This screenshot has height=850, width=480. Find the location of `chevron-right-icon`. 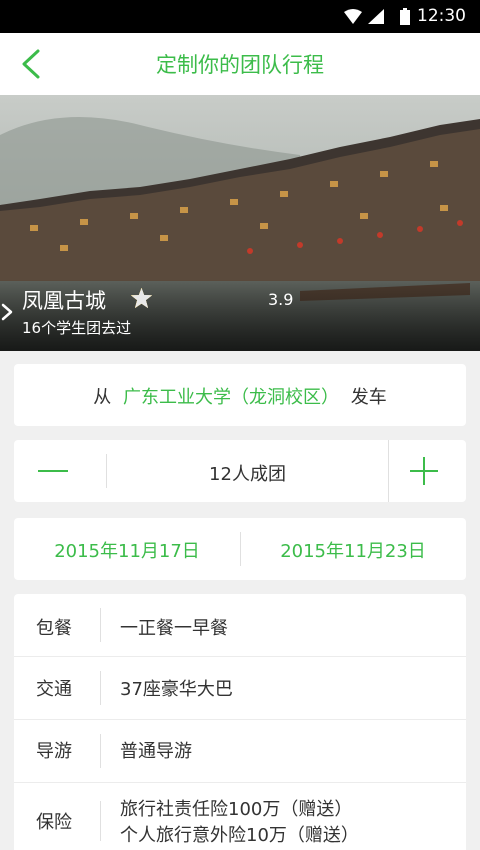

chevron-right-icon is located at coordinates (7, 312).